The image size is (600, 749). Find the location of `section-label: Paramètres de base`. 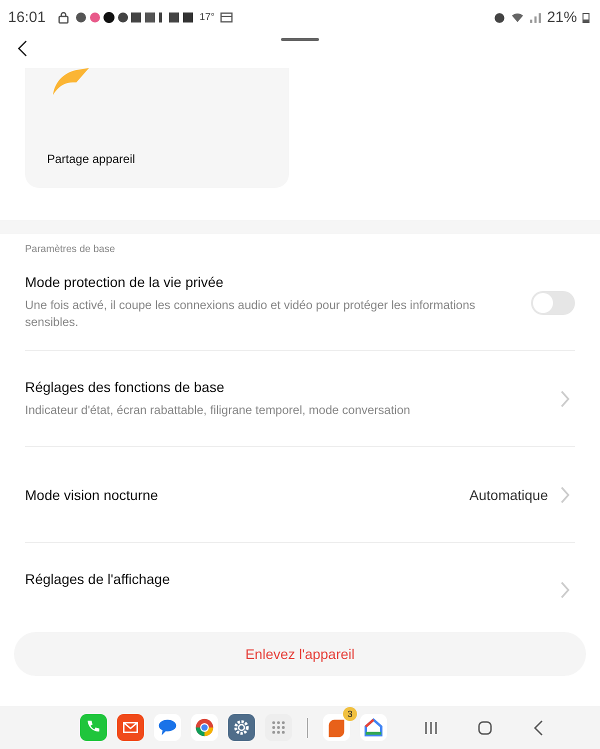

section-label: Paramètres de base is located at coordinates (70, 249).